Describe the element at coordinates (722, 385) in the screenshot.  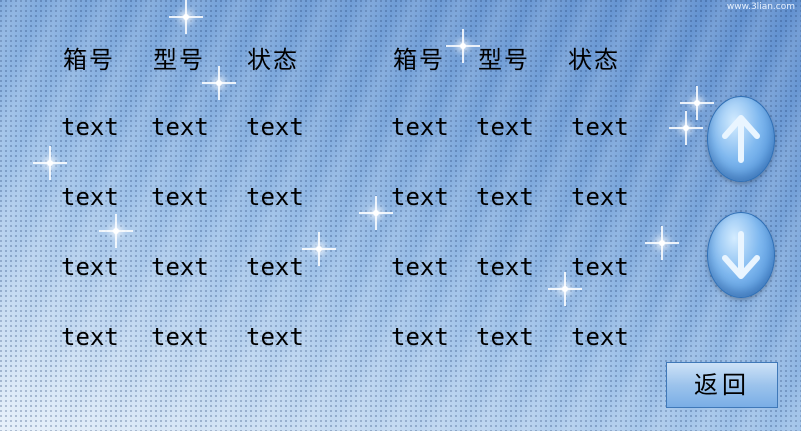
I see `back-button: 返回` at that location.